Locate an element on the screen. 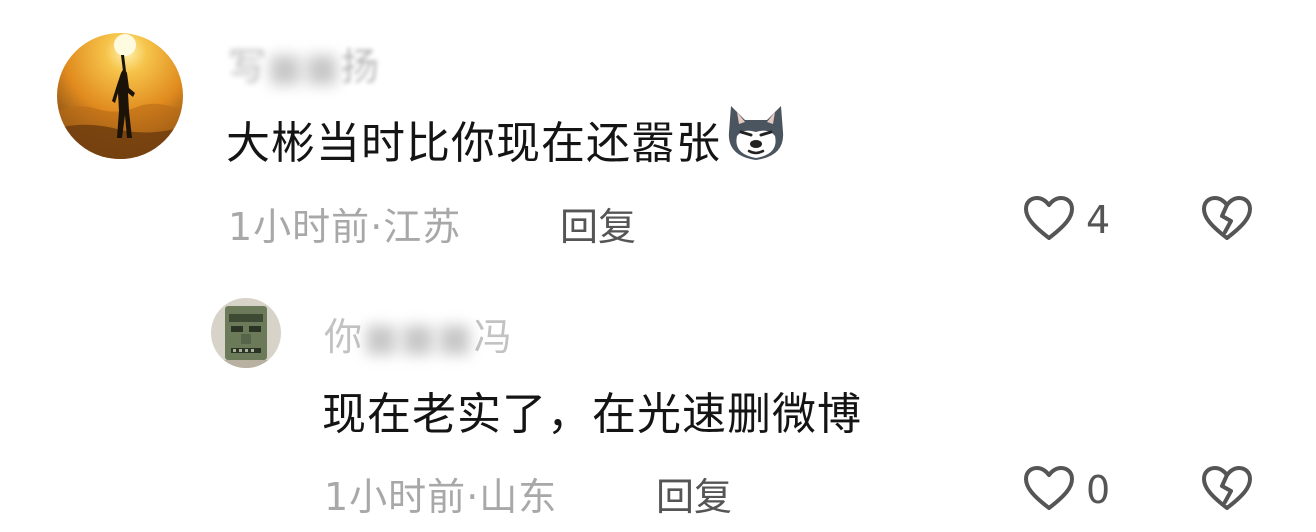  comment-meta: 1小时前·江苏 is located at coordinates (344, 223).